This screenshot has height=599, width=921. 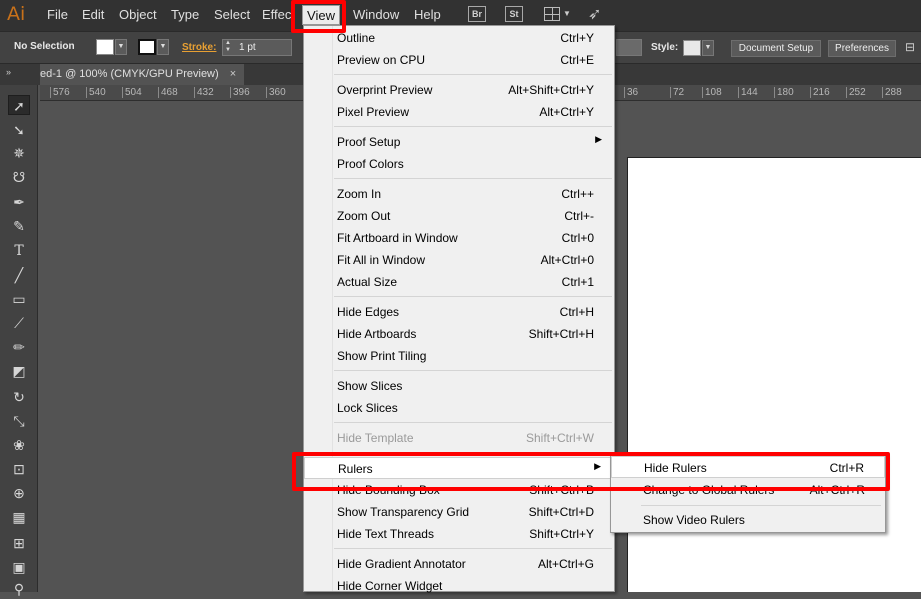 What do you see at coordinates (594, 14) in the screenshot?
I see `gpu-rocket-icon: ➶` at bounding box center [594, 14].